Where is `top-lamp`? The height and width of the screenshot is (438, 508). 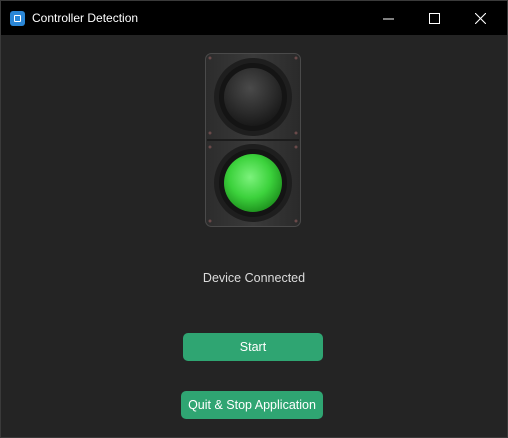 top-lamp is located at coordinates (253, 97).